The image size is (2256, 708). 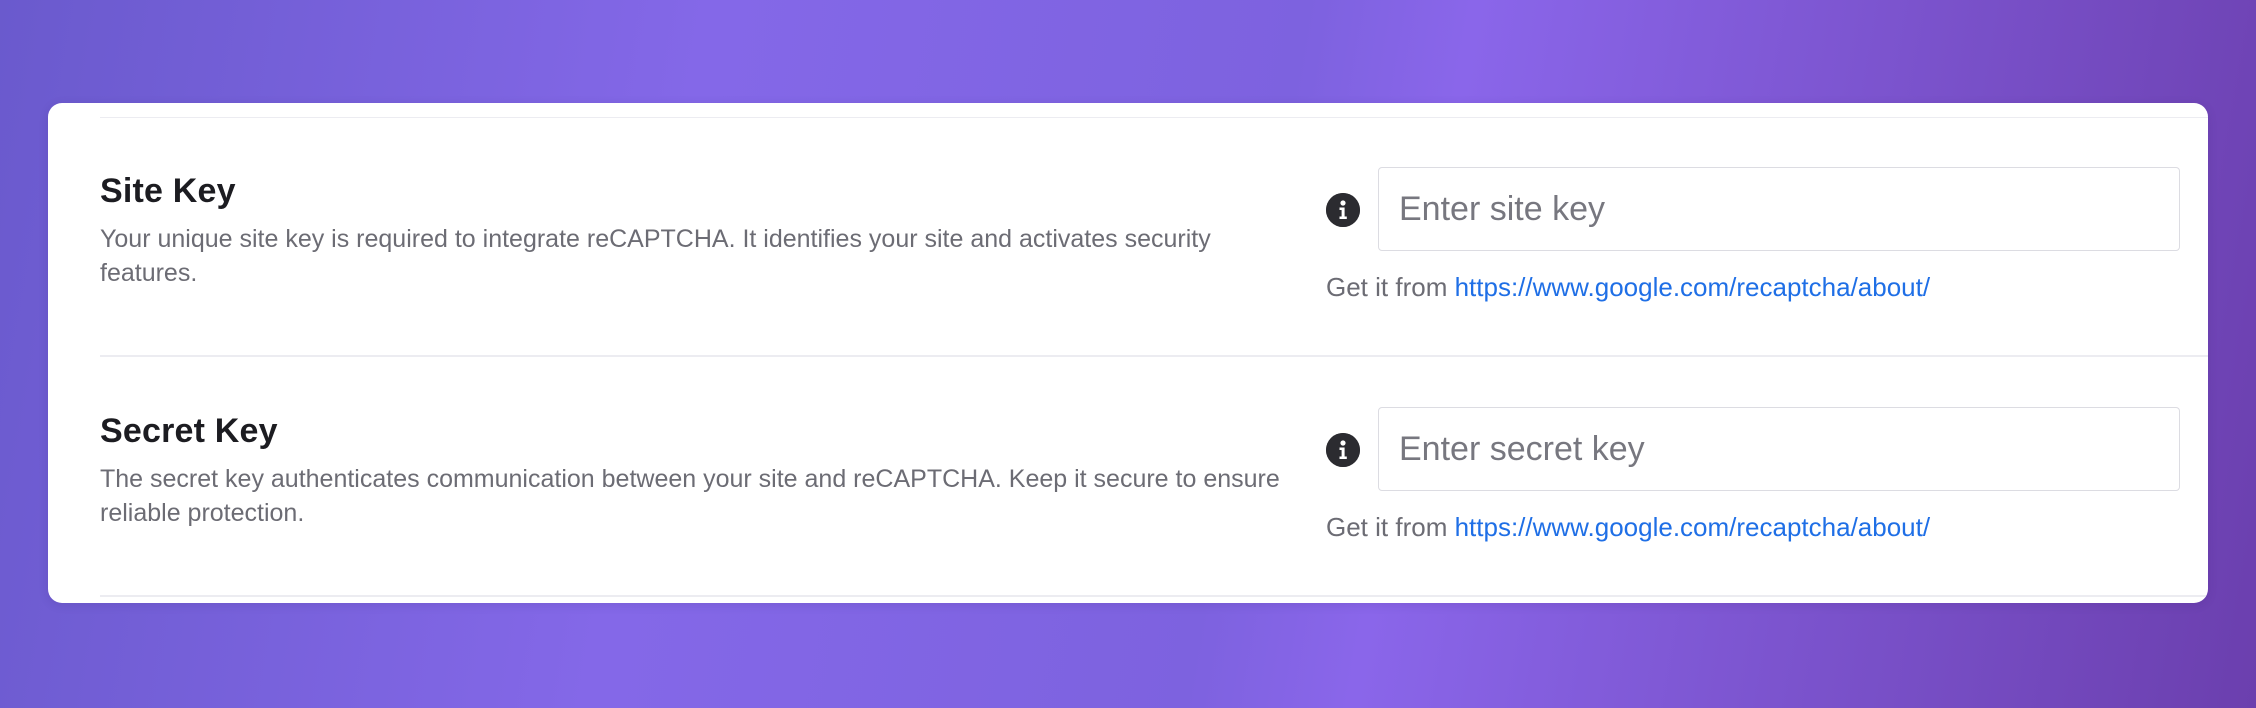 What do you see at coordinates (1693, 527) in the screenshot?
I see `secret-key-recaptcha-link: https://www.google.com/recaptcha/about/` at bounding box center [1693, 527].